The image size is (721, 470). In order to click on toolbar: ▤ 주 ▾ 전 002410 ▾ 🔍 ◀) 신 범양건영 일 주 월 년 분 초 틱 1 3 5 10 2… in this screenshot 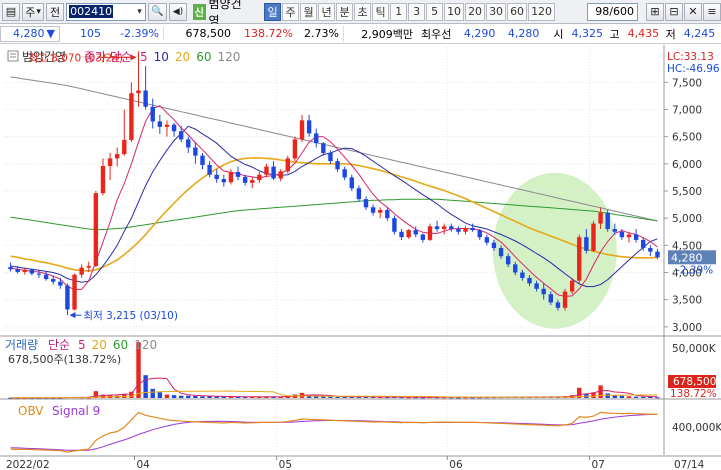, I will do `click(360, 14)`.